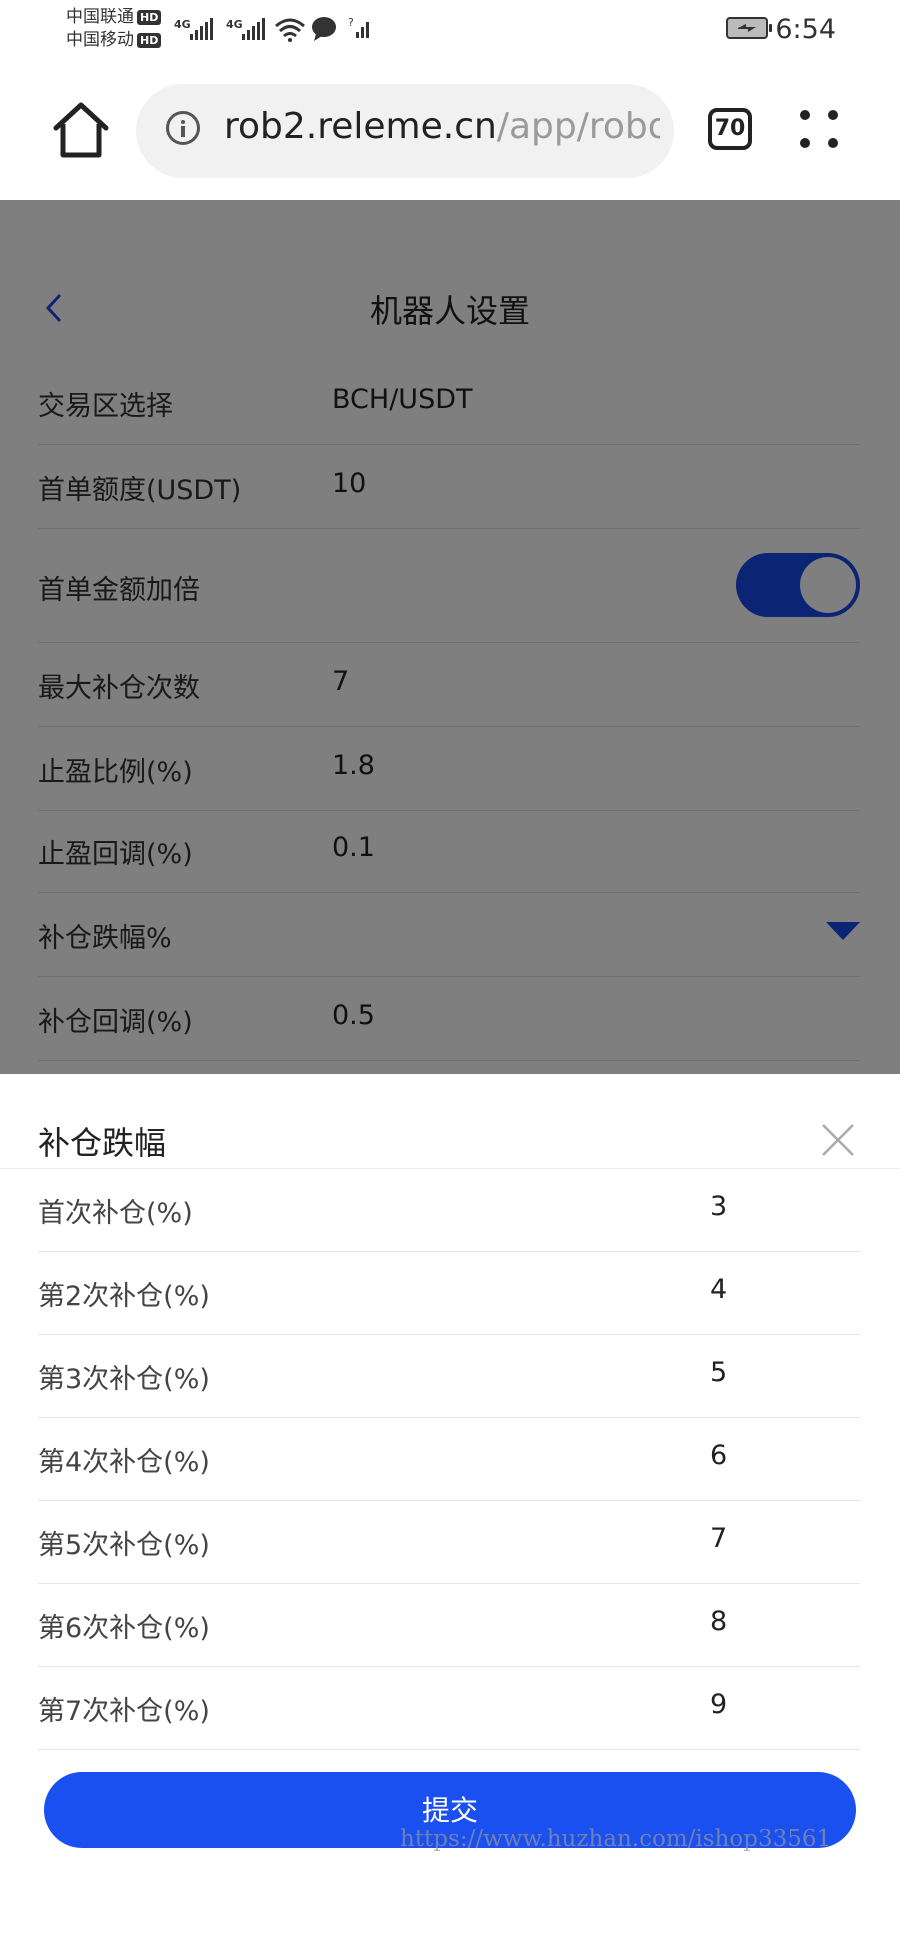 The image size is (900, 1950). What do you see at coordinates (81, 130) in the screenshot?
I see `home-icon` at bounding box center [81, 130].